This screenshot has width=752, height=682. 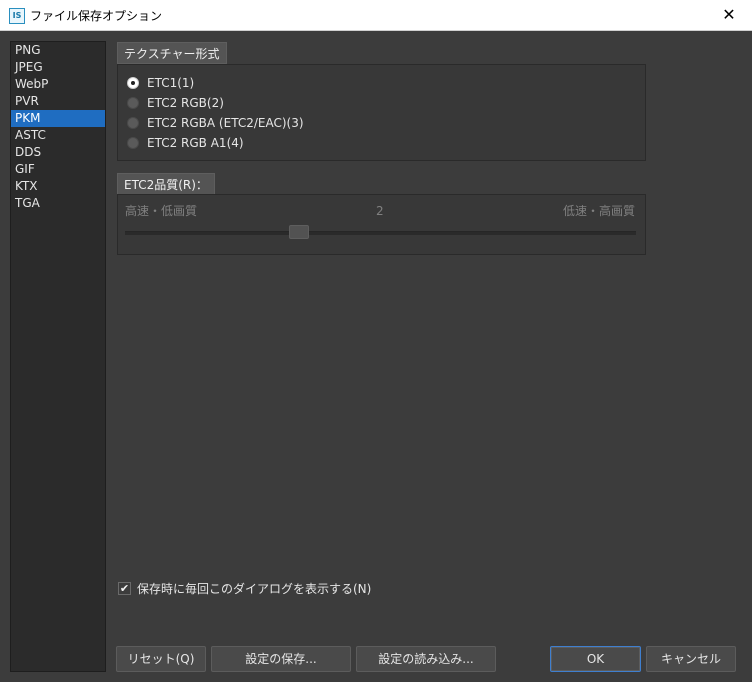 What do you see at coordinates (195, 143) in the screenshot?
I see `radio-label: ETC2 RGB A1(4)` at bounding box center [195, 143].